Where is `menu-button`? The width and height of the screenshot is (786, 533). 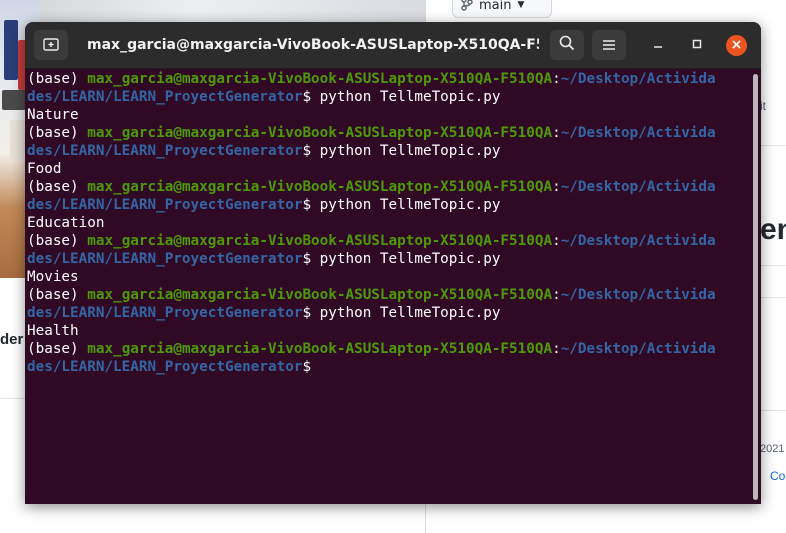
menu-button is located at coordinates (609, 45).